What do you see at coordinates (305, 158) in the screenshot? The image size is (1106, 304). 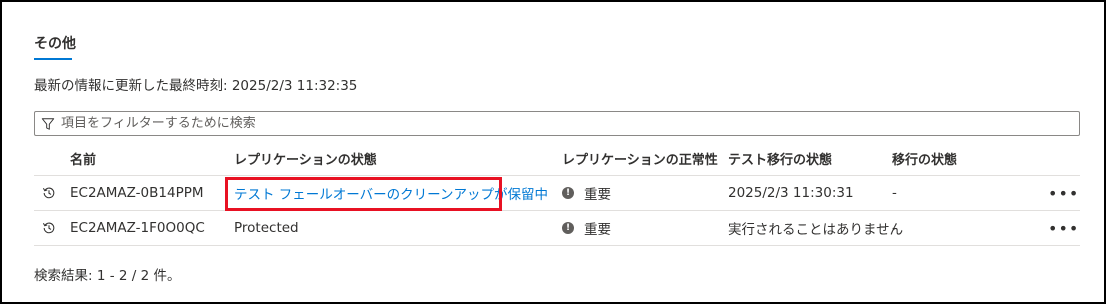 I see `column-header-replication-state: レプリケーションの状態` at bounding box center [305, 158].